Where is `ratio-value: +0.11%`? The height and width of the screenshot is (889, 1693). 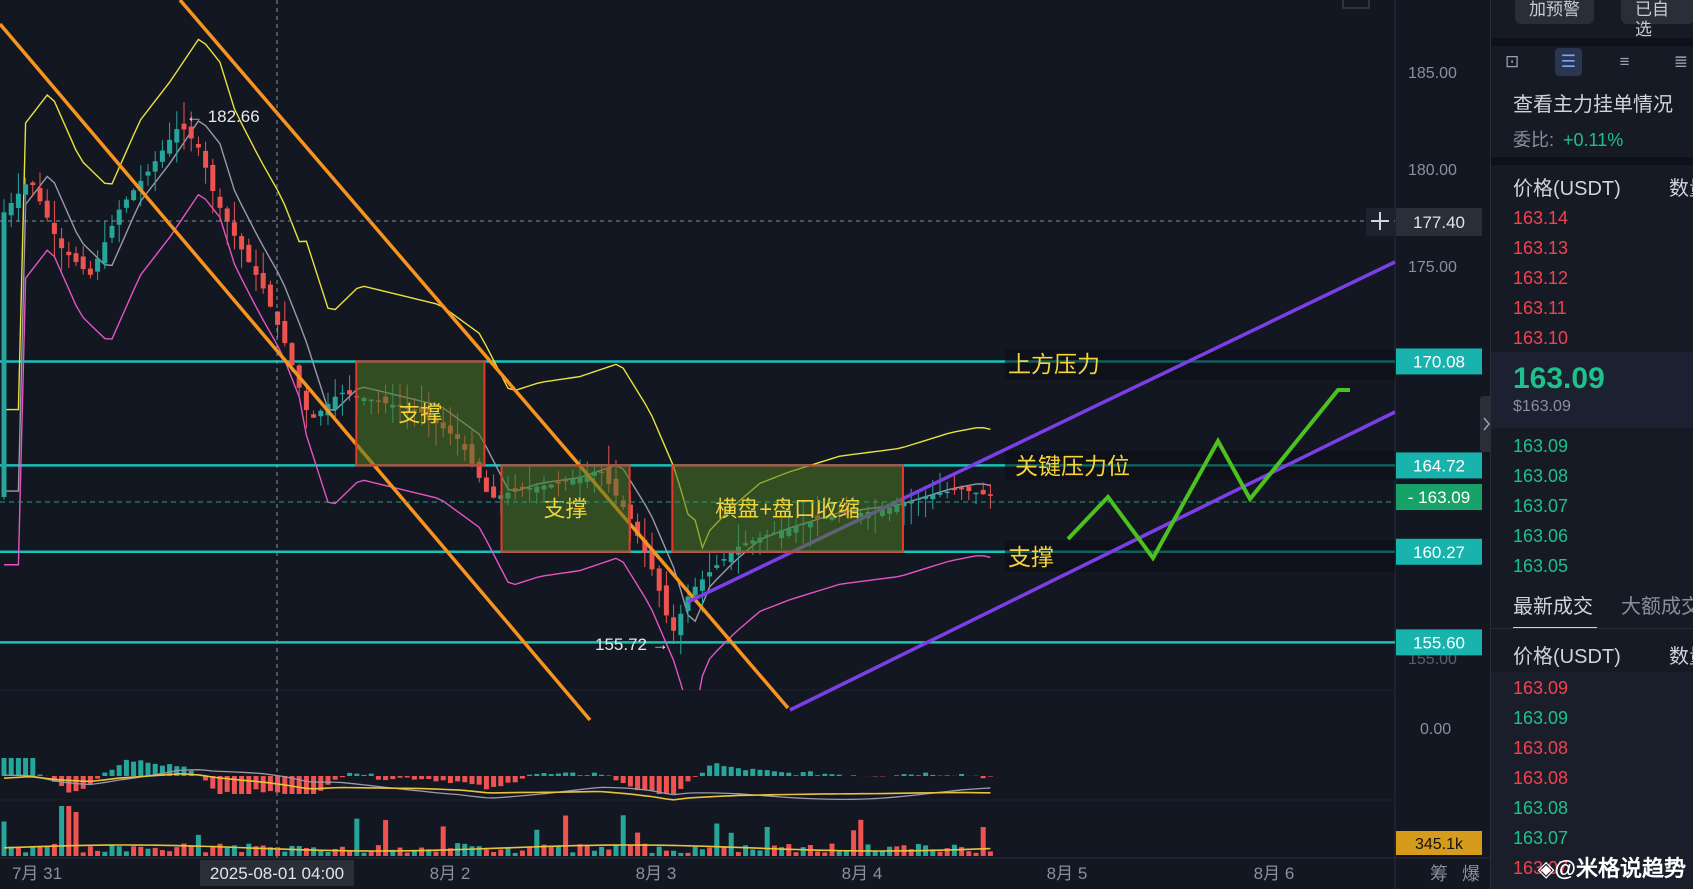
ratio-value: +0.11% is located at coordinates (1593, 140).